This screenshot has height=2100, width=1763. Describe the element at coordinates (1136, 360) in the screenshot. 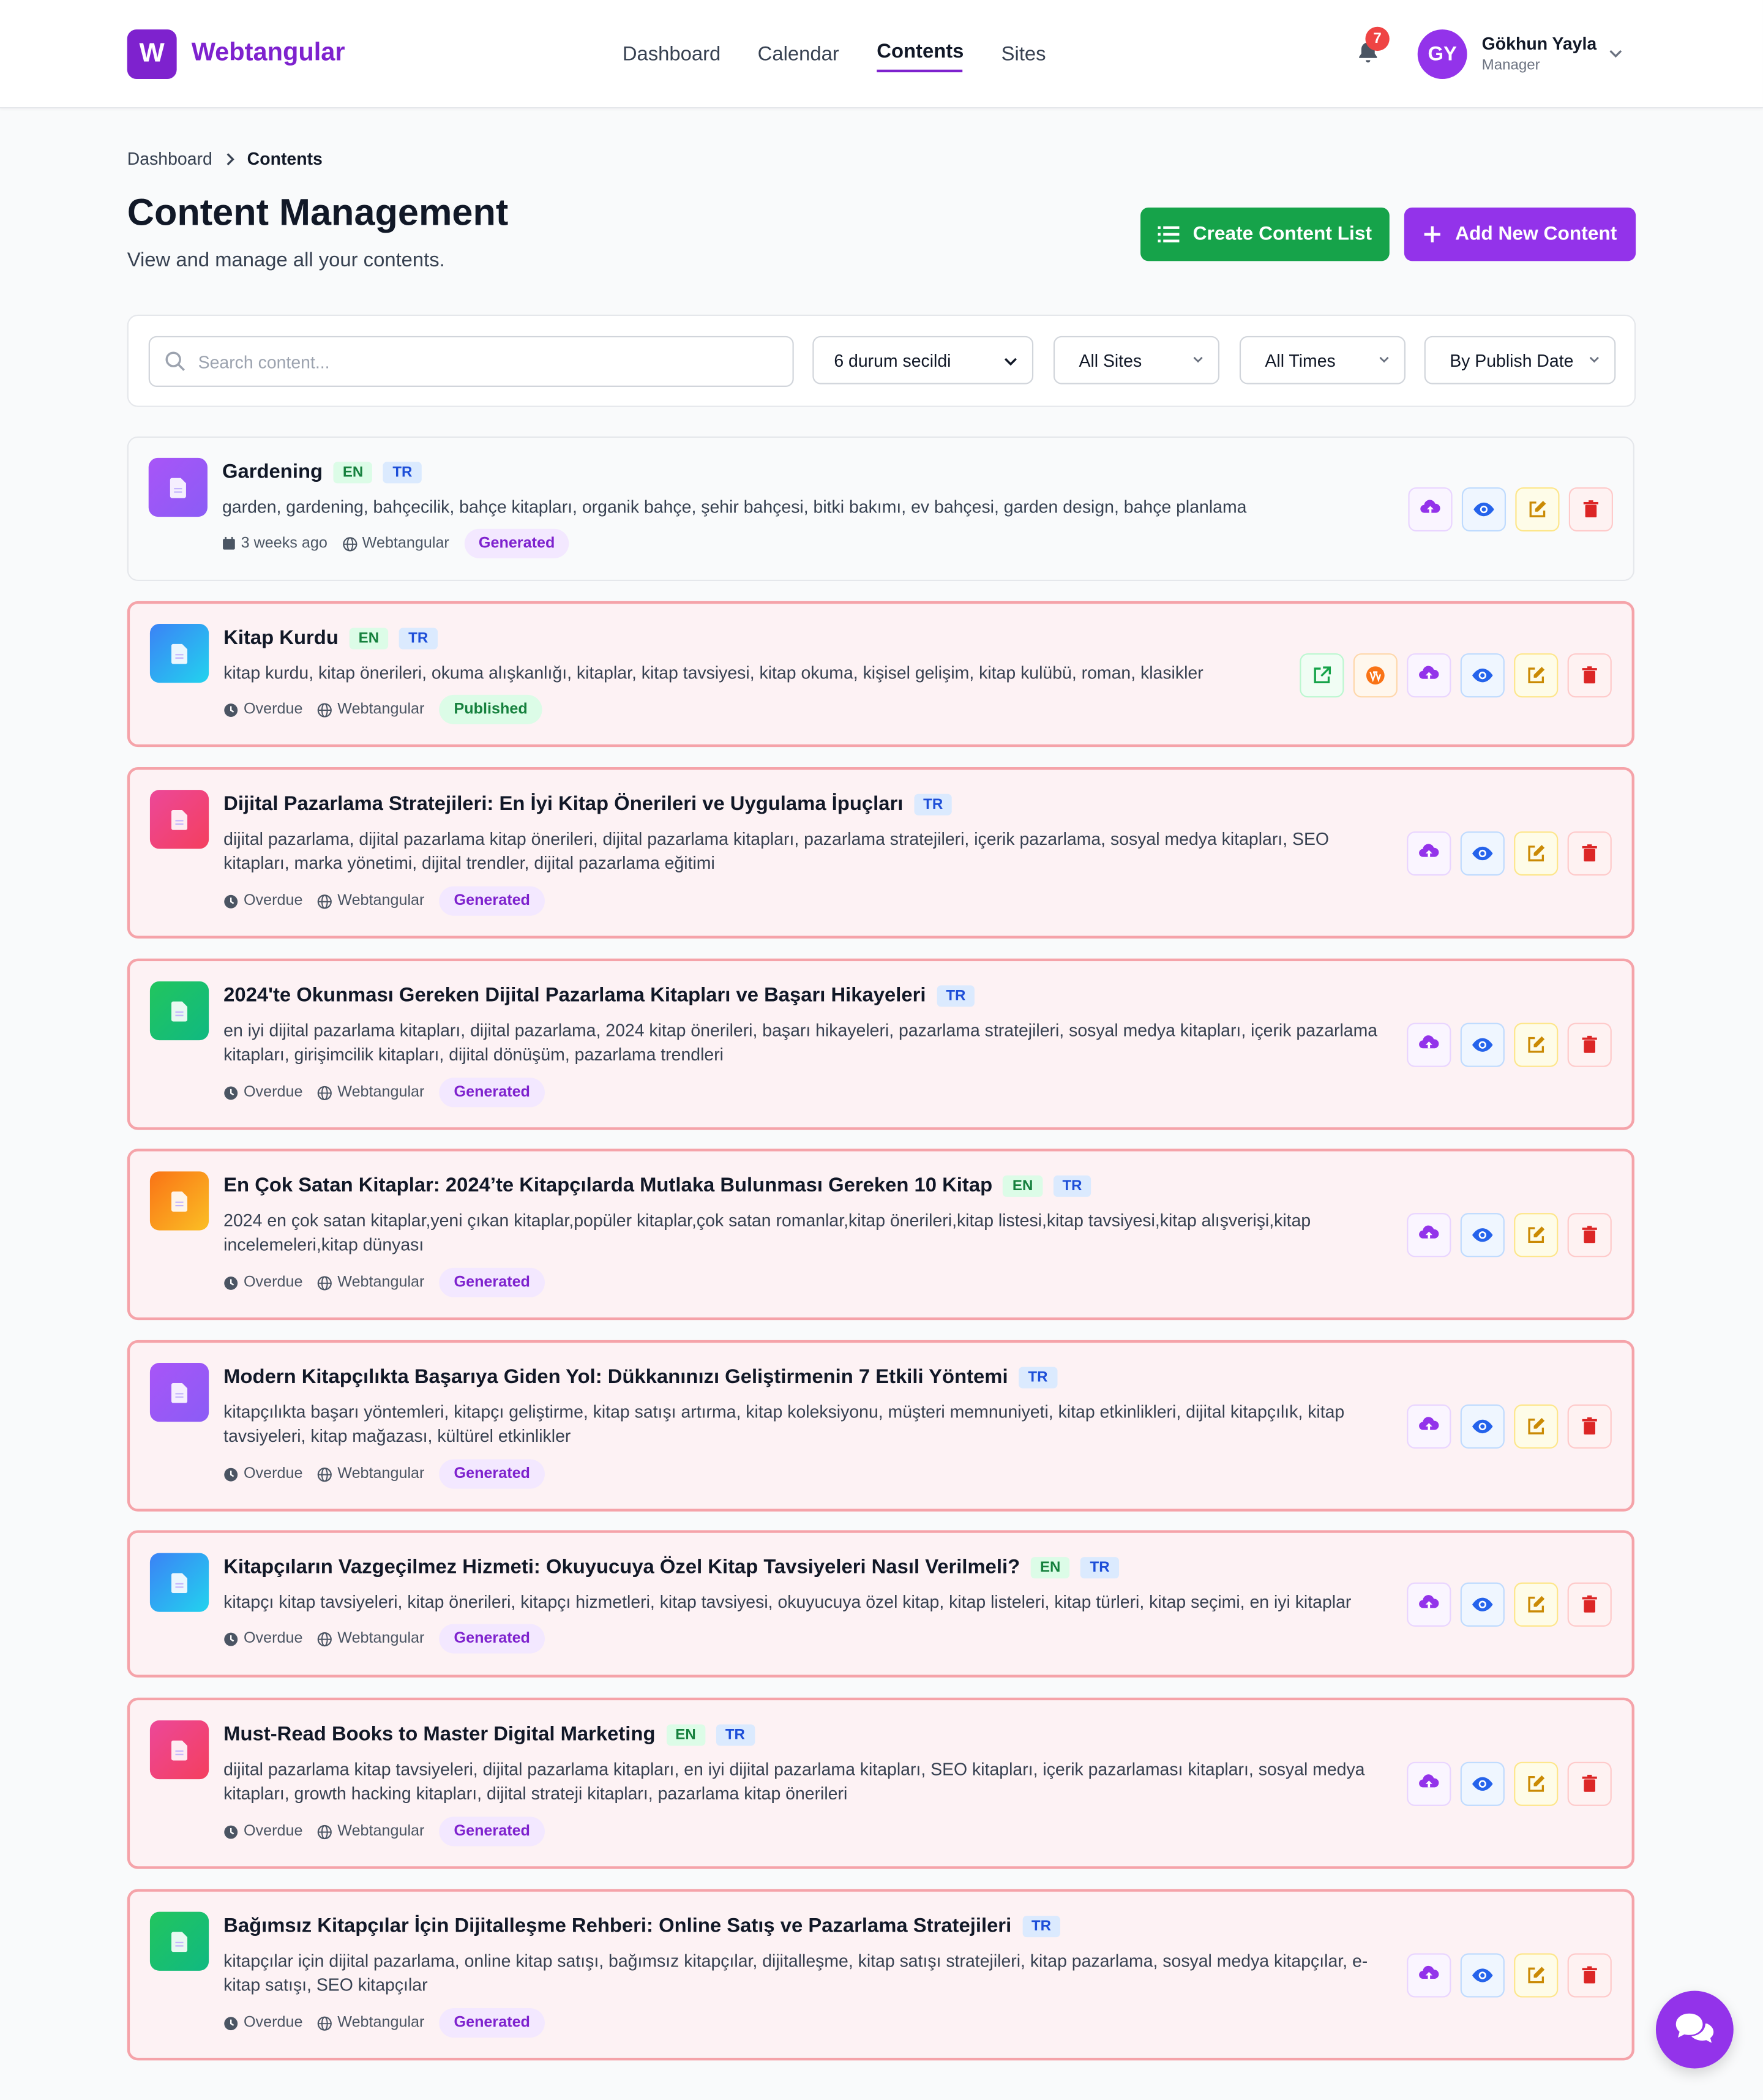

I see `sites-filter-select: All Sites` at that location.